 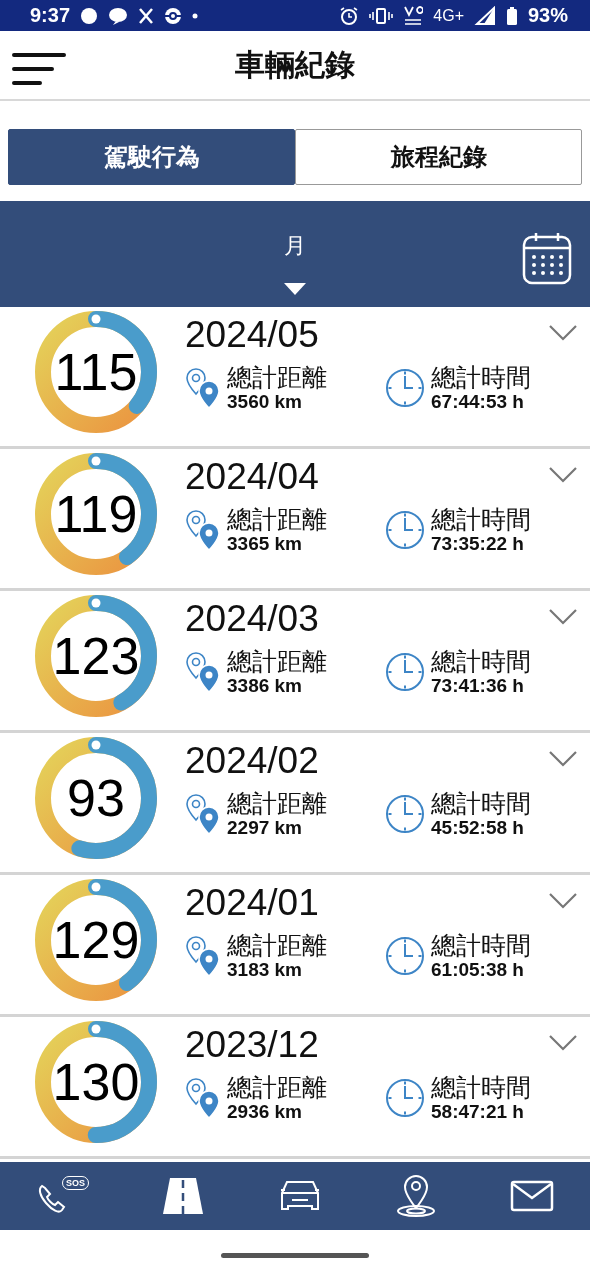 I want to click on tab: 旅程紀錄, so click(x=438, y=157).